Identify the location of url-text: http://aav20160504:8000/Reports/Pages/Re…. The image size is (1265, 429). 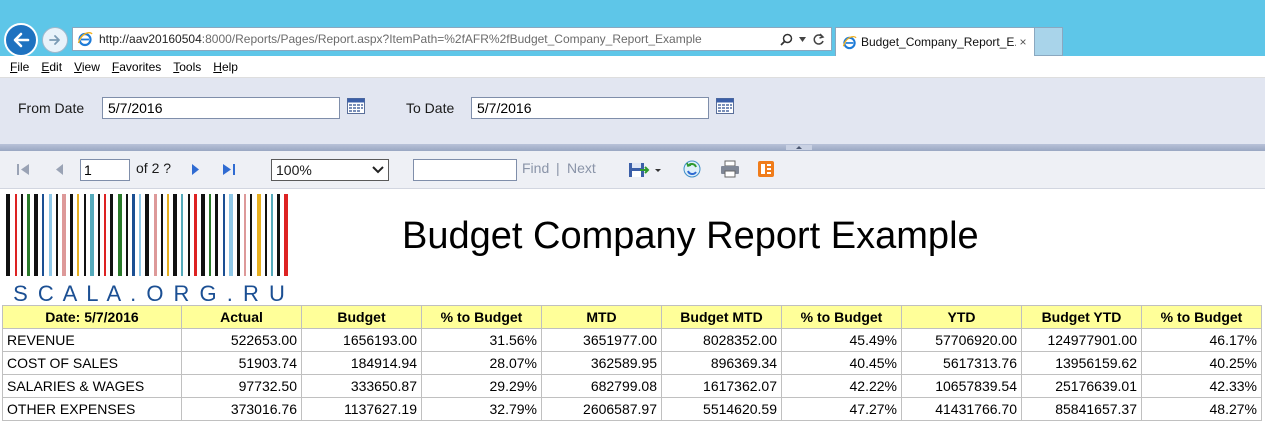
(439, 39).